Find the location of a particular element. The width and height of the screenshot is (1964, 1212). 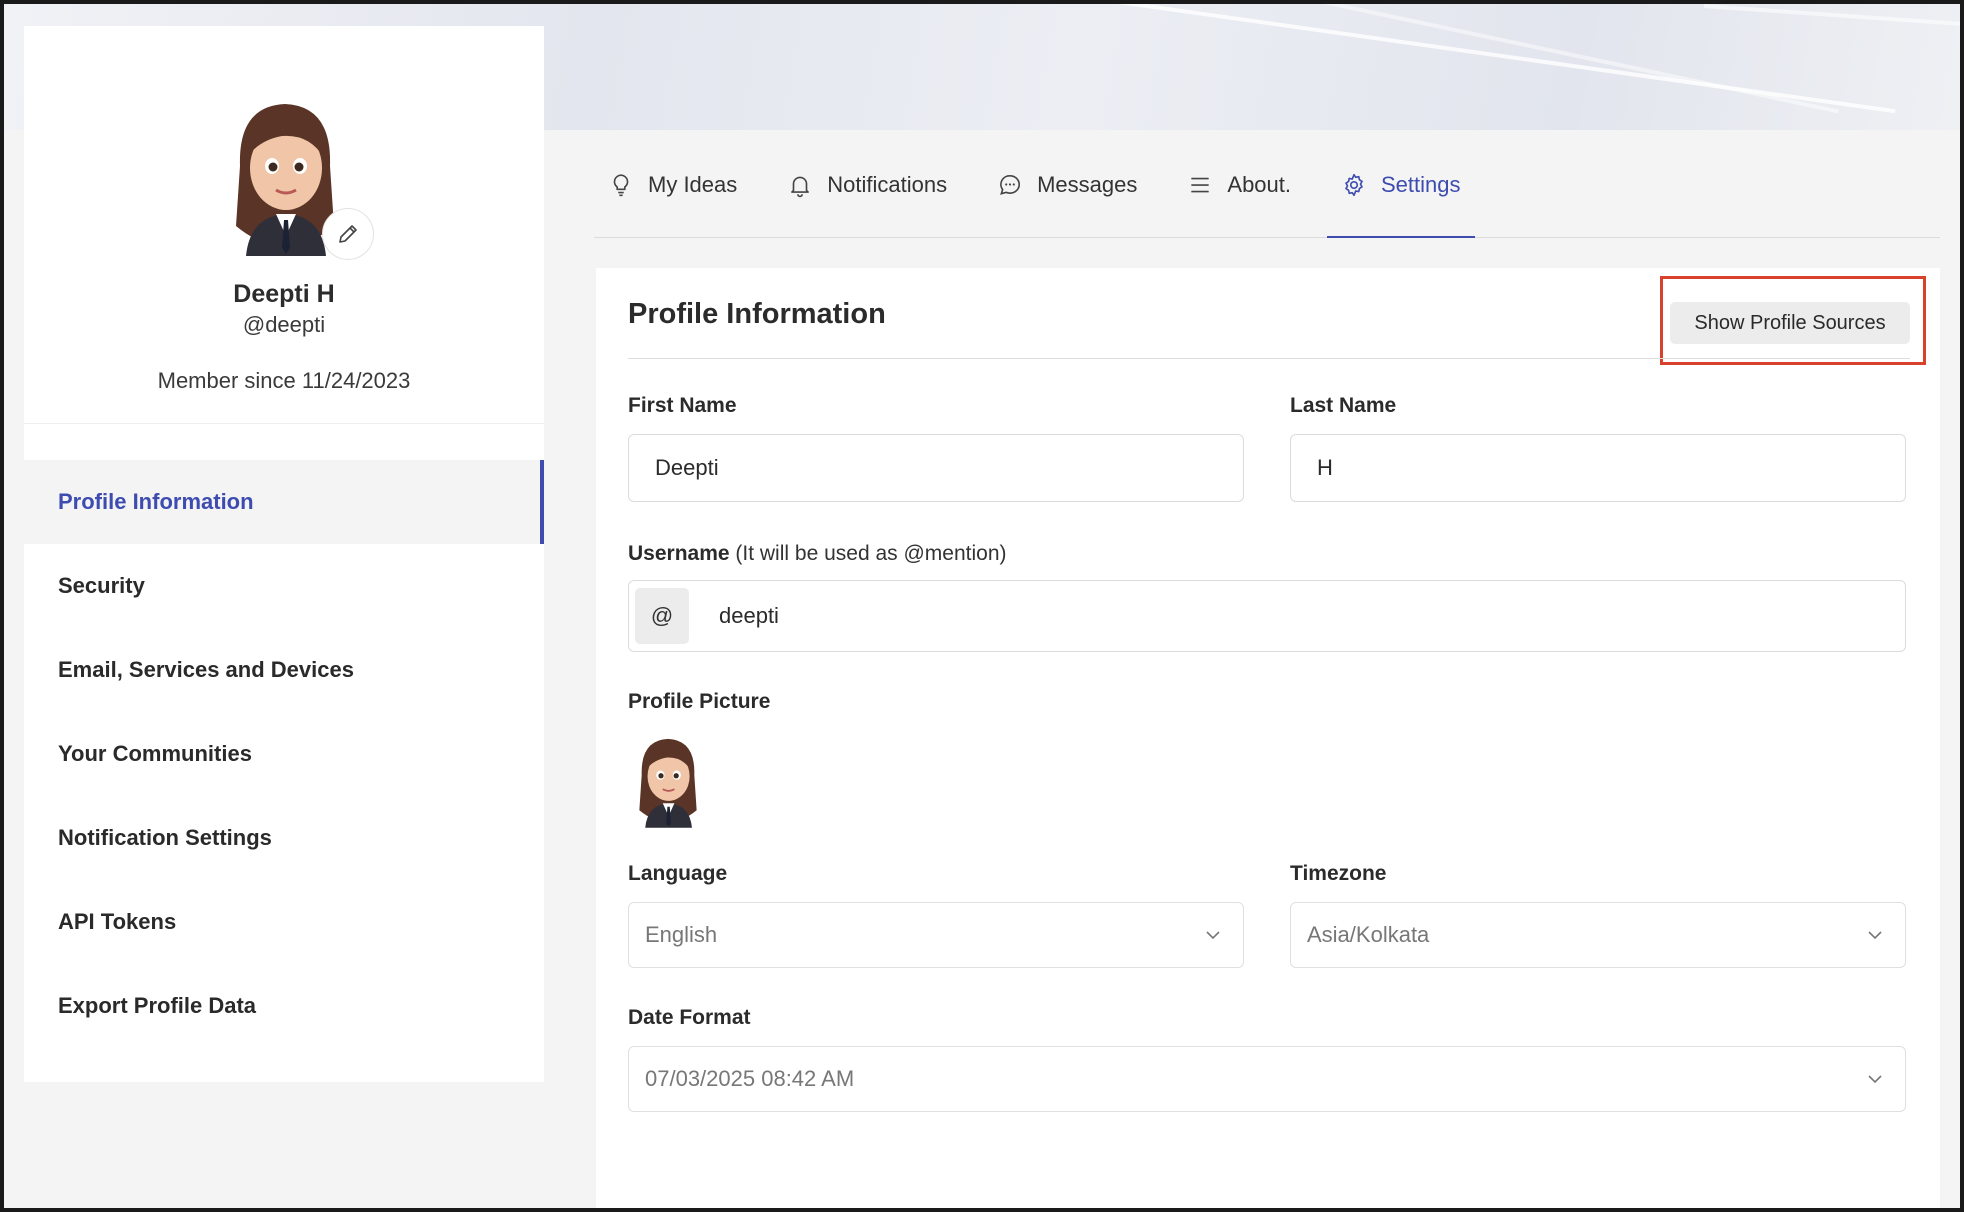

sidebar-item-export-profile-data: Export Profile Data is located at coordinates (284, 1006).